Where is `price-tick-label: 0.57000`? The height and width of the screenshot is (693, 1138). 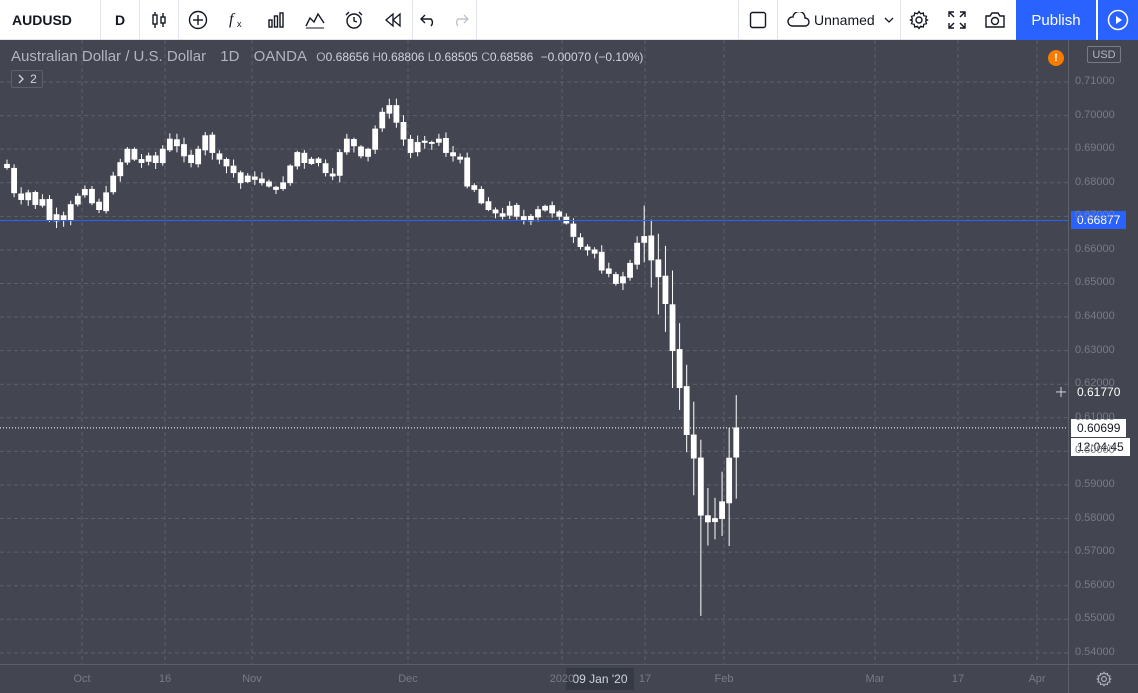
price-tick-label: 0.57000 is located at coordinates (1095, 551).